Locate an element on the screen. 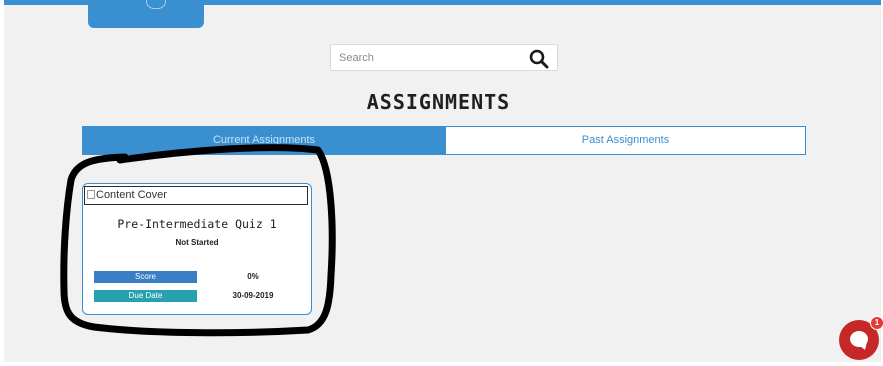 The image size is (883, 366). school-logo-icon is located at coordinates (156, 4).